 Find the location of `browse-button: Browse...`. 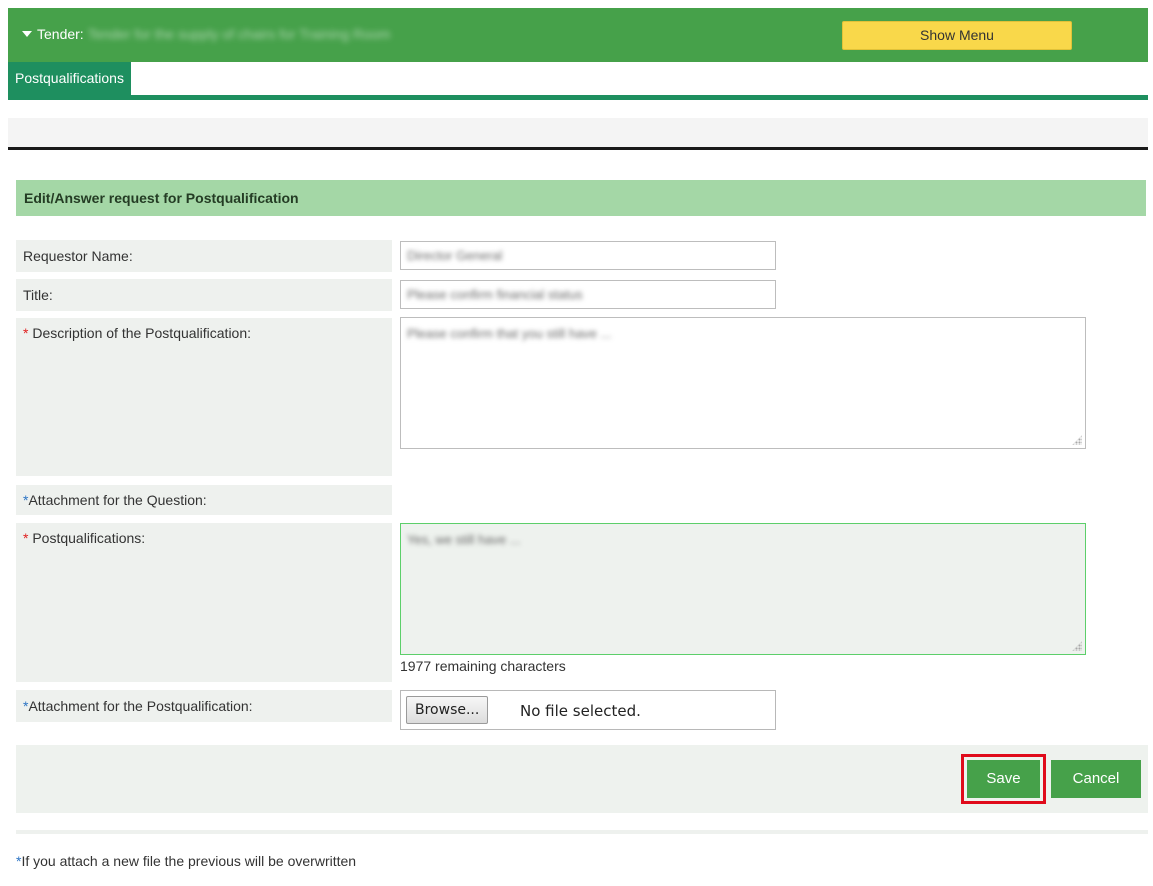

browse-button: Browse... is located at coordinates (447, 710).